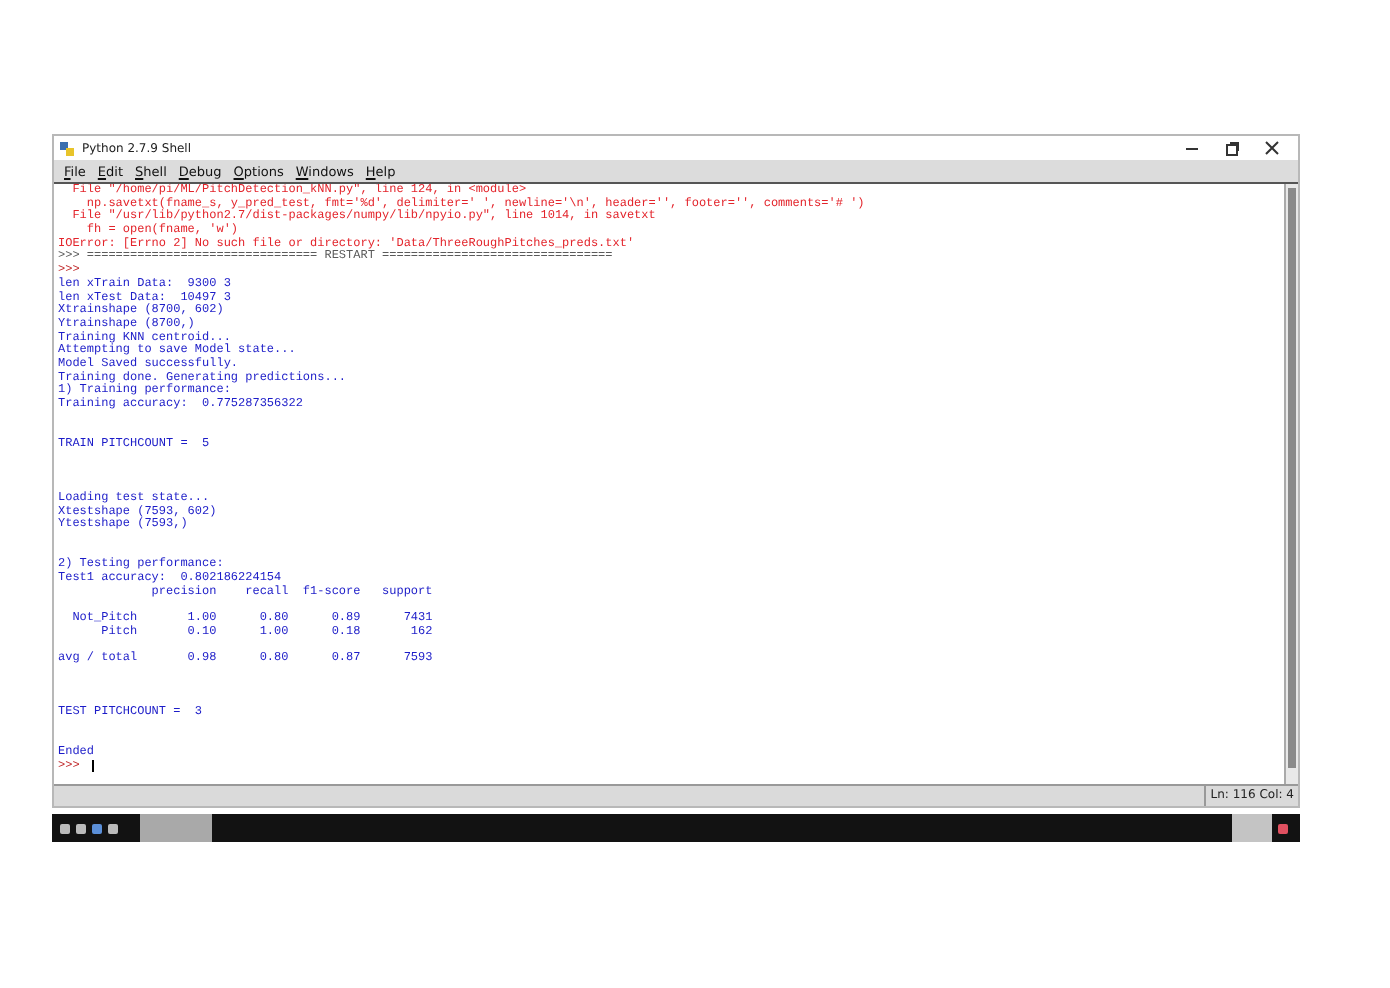 The height and width of the screenshot is (988, 1390). What do you see at coordinates (1283, 828) in the screenshot?
I see `tray-icon` at bounding box center [1283, 828].